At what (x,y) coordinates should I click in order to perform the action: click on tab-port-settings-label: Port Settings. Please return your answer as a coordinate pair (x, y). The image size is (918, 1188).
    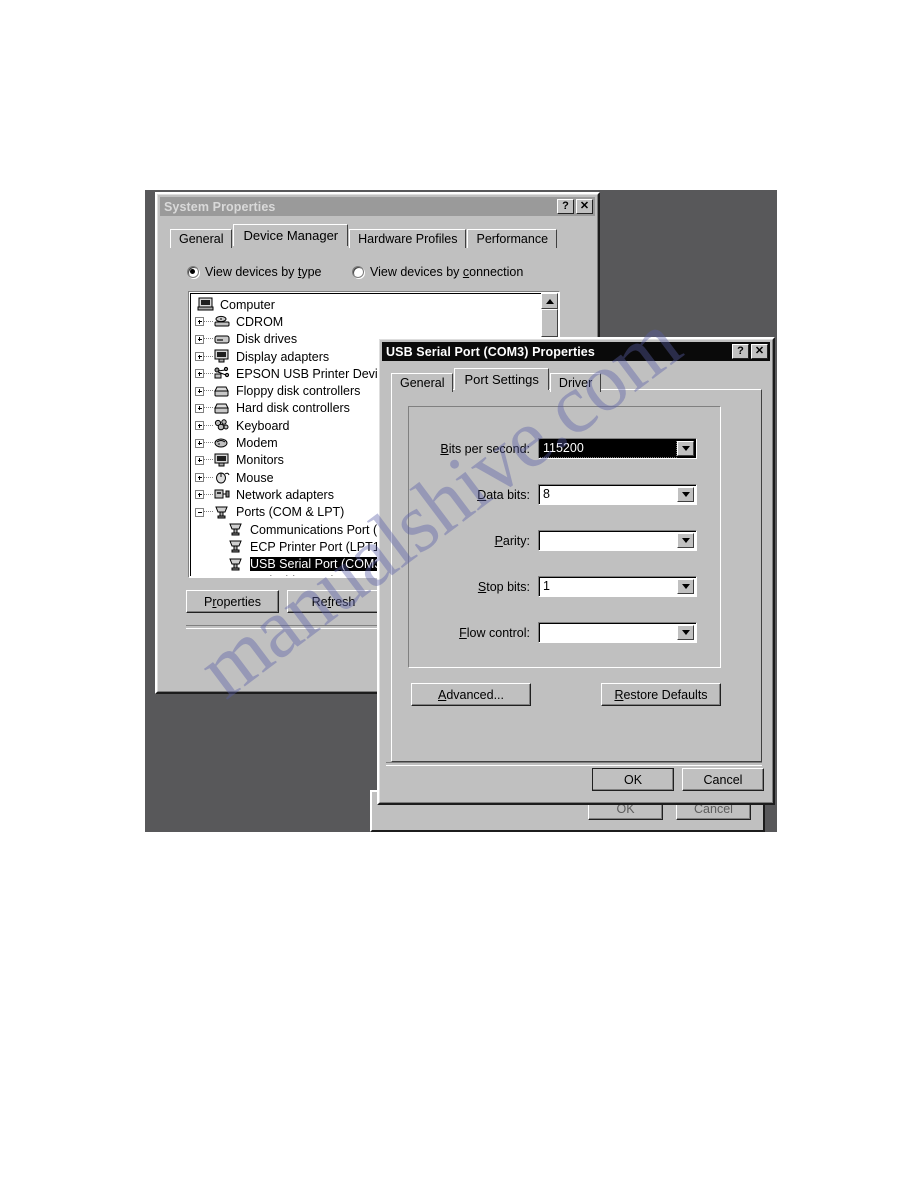
    Looking at the image, I should click on (501, 379).